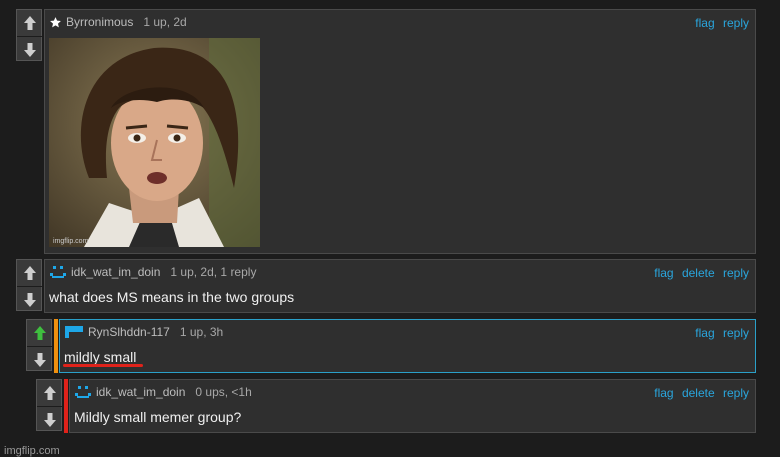 Image resolution: width=780 pixels, height=457 pixels. I want to click on comment-header: RynSlhddn-117 1 up, 3h, so click(143, 332).